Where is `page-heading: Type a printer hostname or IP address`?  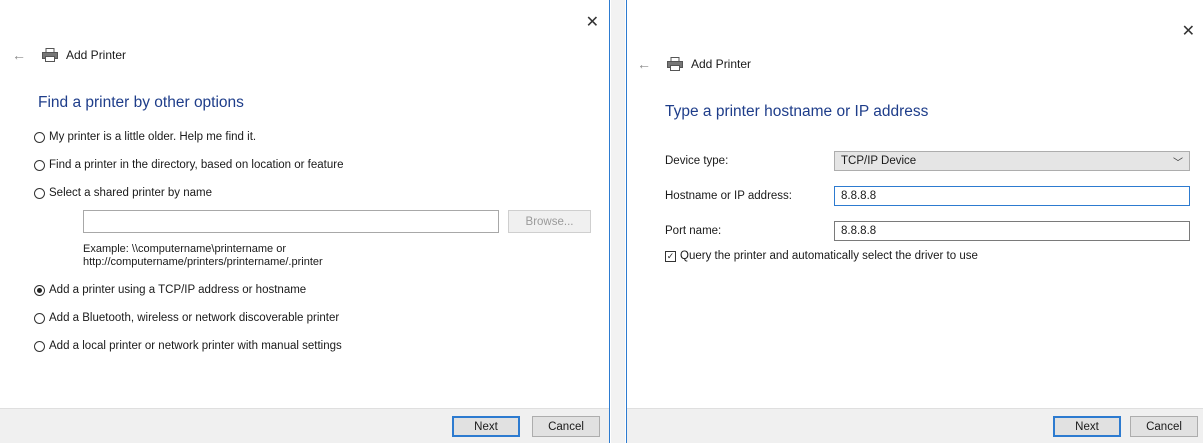 page-heading: Type a printer hostname or IP address is located at coordinates (797, 111).